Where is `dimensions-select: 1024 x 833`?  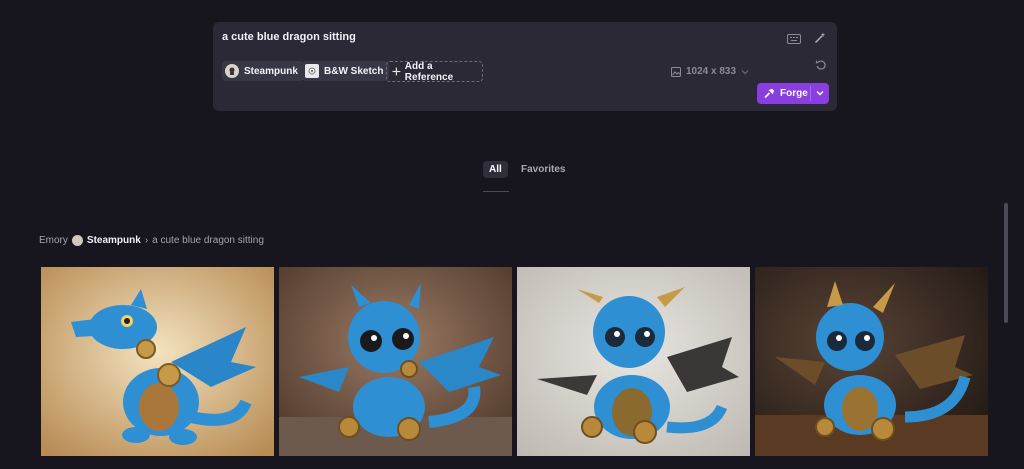 dimensions-select: 1024 x 833 is located at coordinates (710, 71).